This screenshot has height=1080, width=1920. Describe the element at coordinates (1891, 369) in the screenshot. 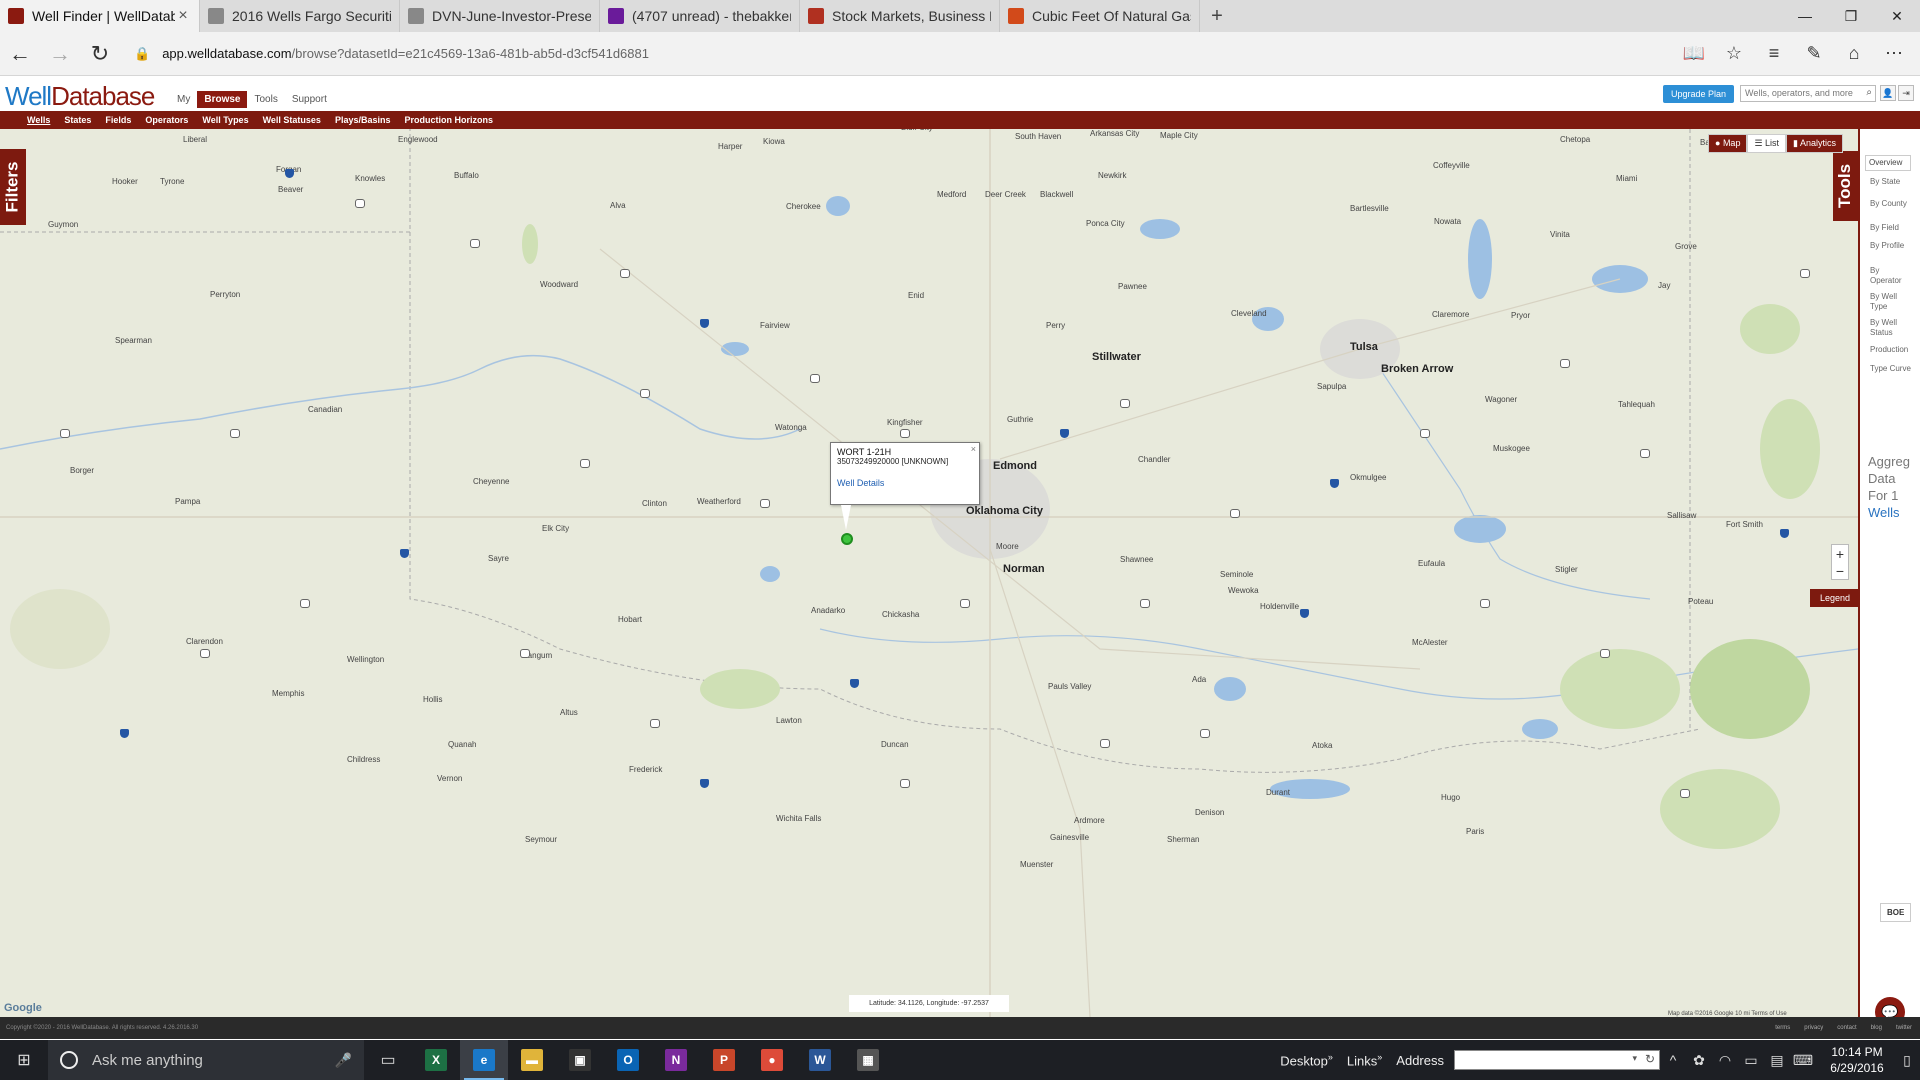

I see `panel-item-type-curve: Type Curve` at that location.